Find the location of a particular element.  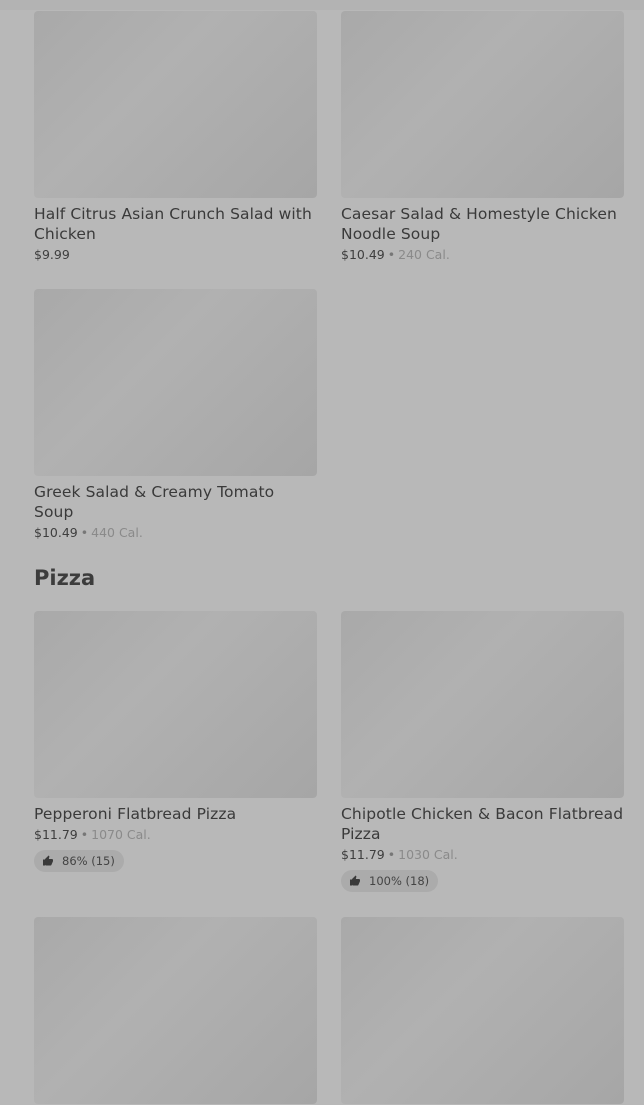

item-meta: $9.99 is located at coordinates (175, 255).